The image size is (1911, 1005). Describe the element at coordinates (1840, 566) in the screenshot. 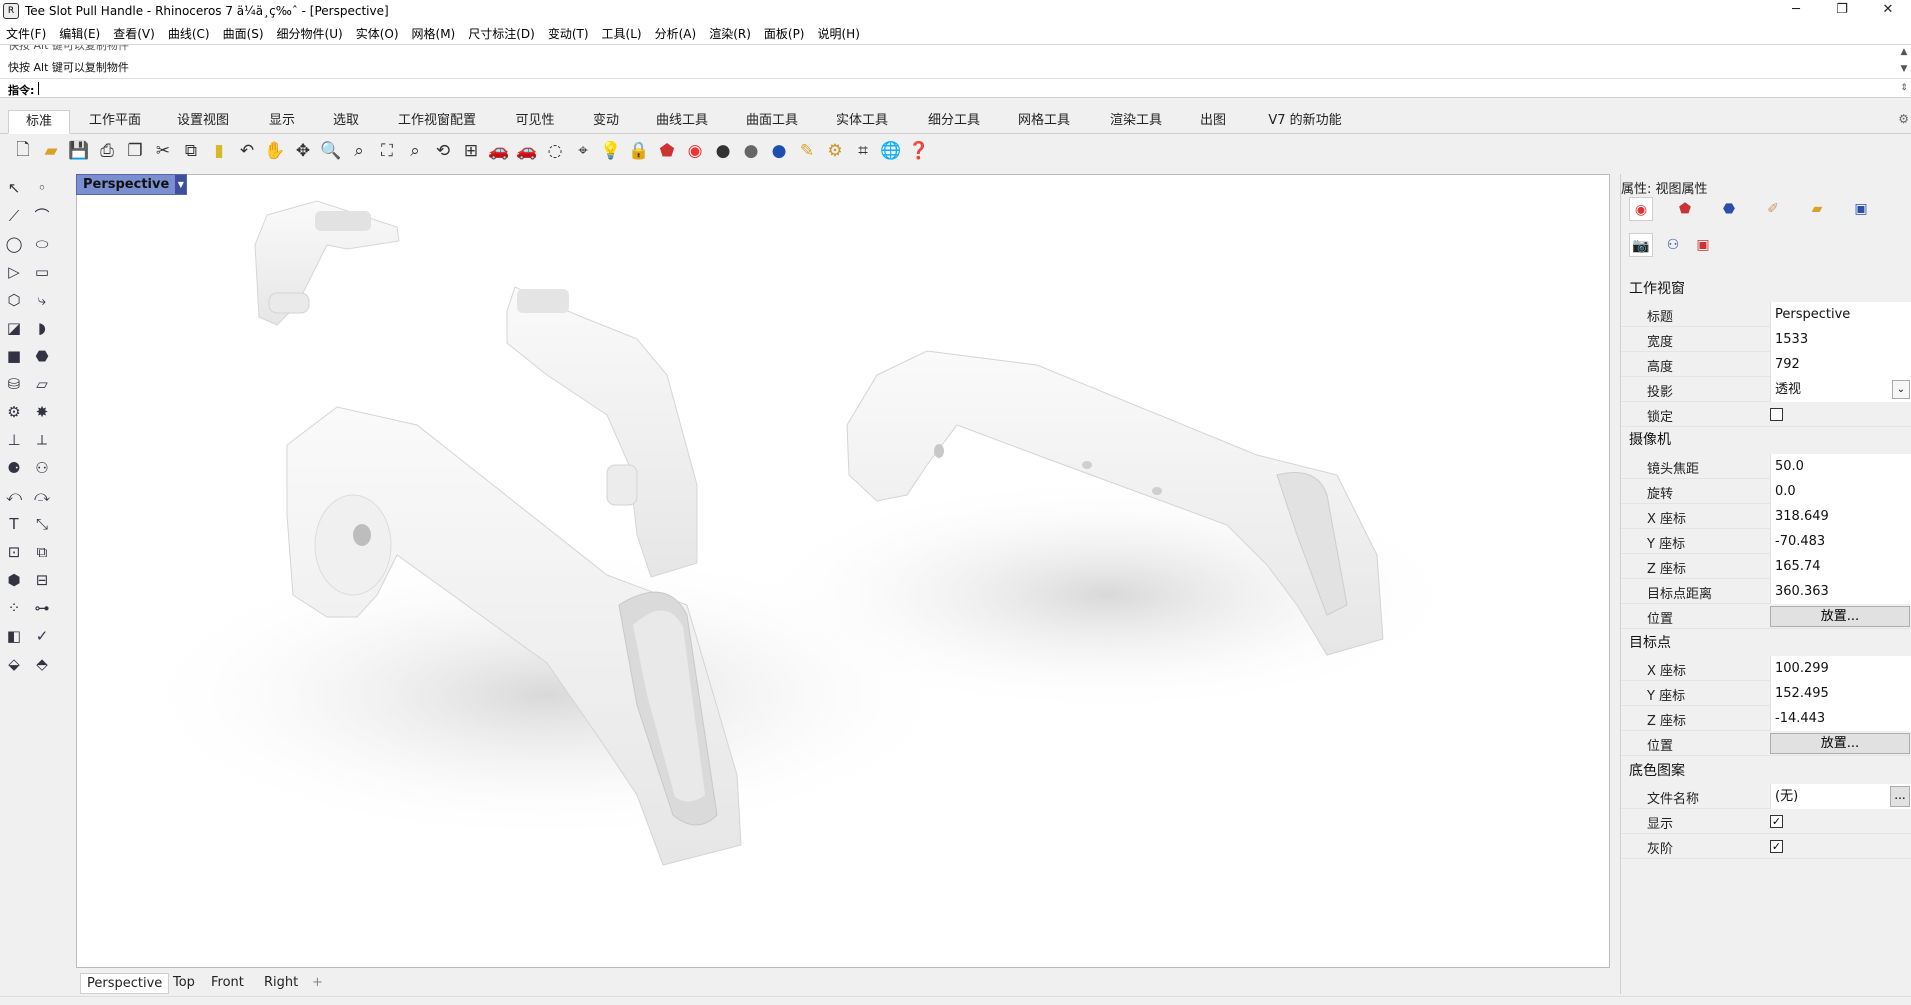

I see `camera-z-field: 165.74` at that location.